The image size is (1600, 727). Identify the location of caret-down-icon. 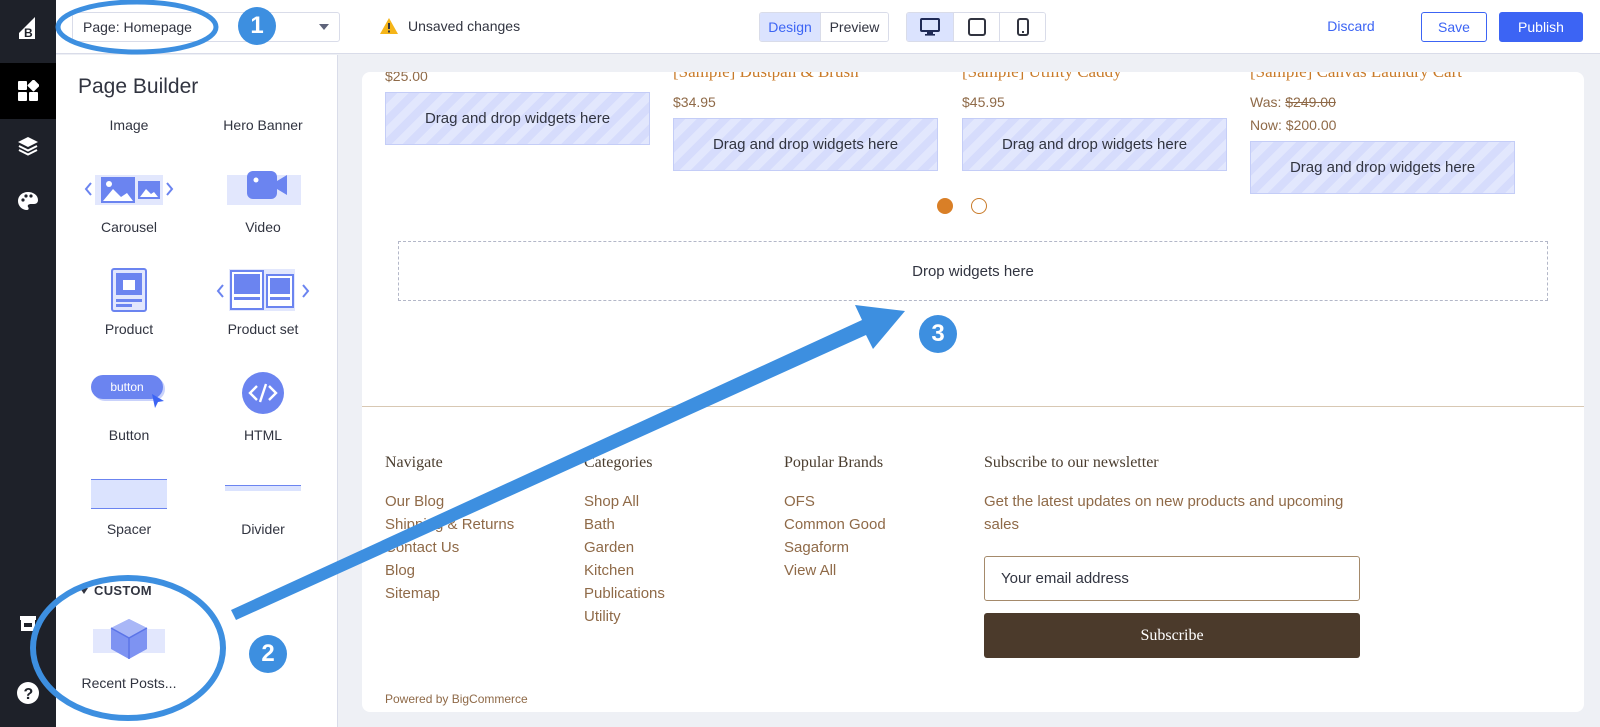
(84, 590).